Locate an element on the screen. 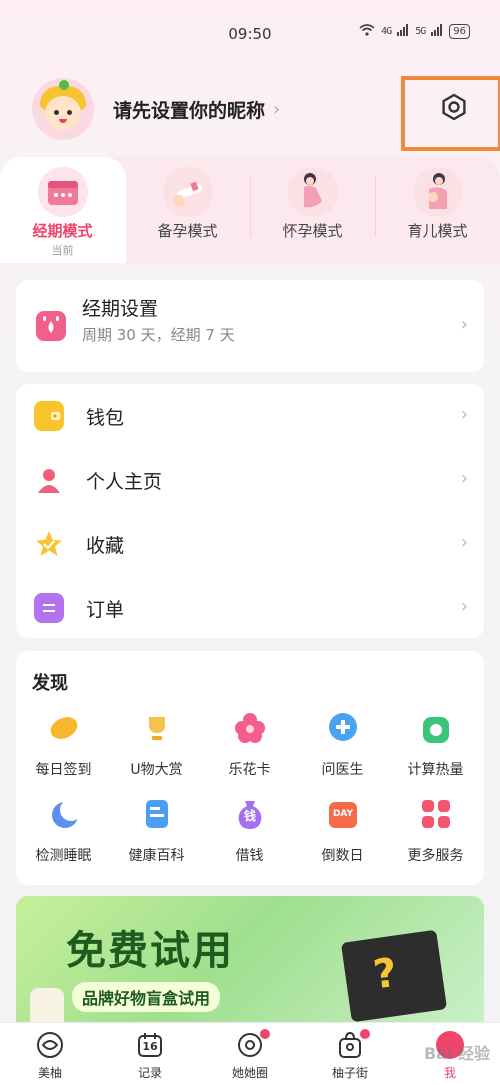 The height and width of the screenshot is (1085, 500). calendar-icon: 16 is located at coordinates (150, 1045).